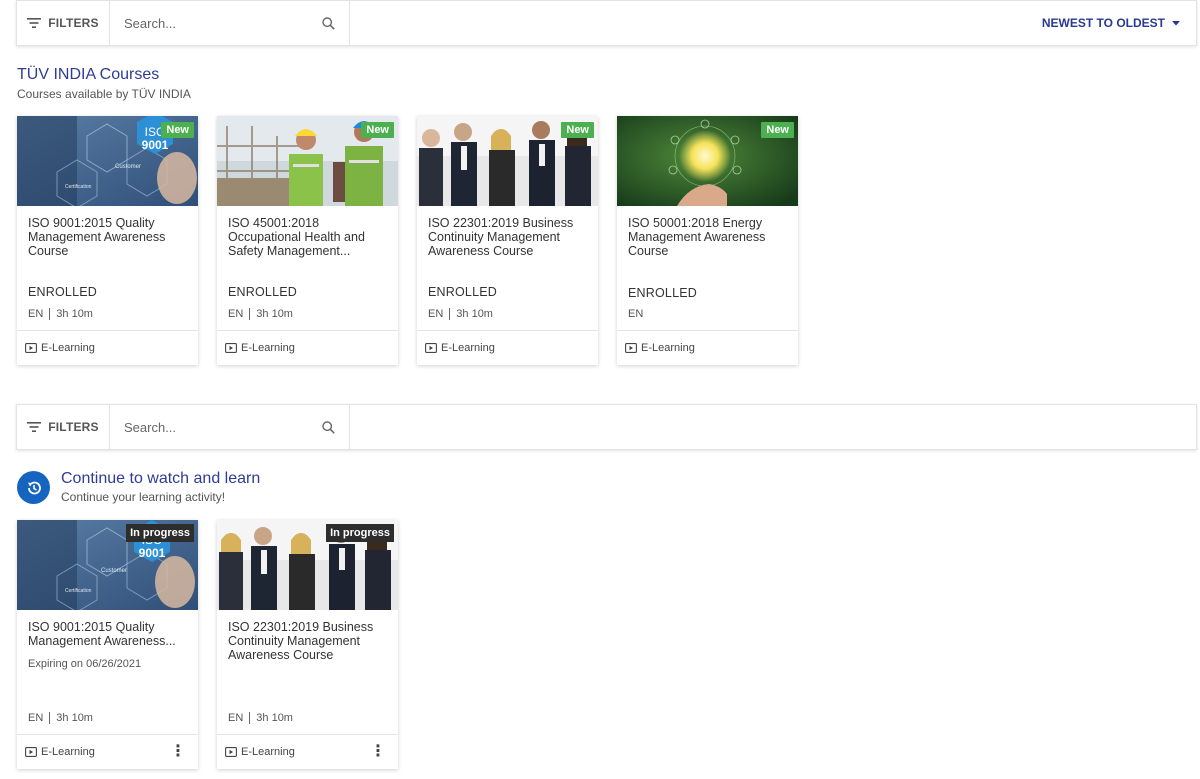 The image size is (1200, 779). I want to click on filter-toolbar: FILTERS, so click(606, 427).